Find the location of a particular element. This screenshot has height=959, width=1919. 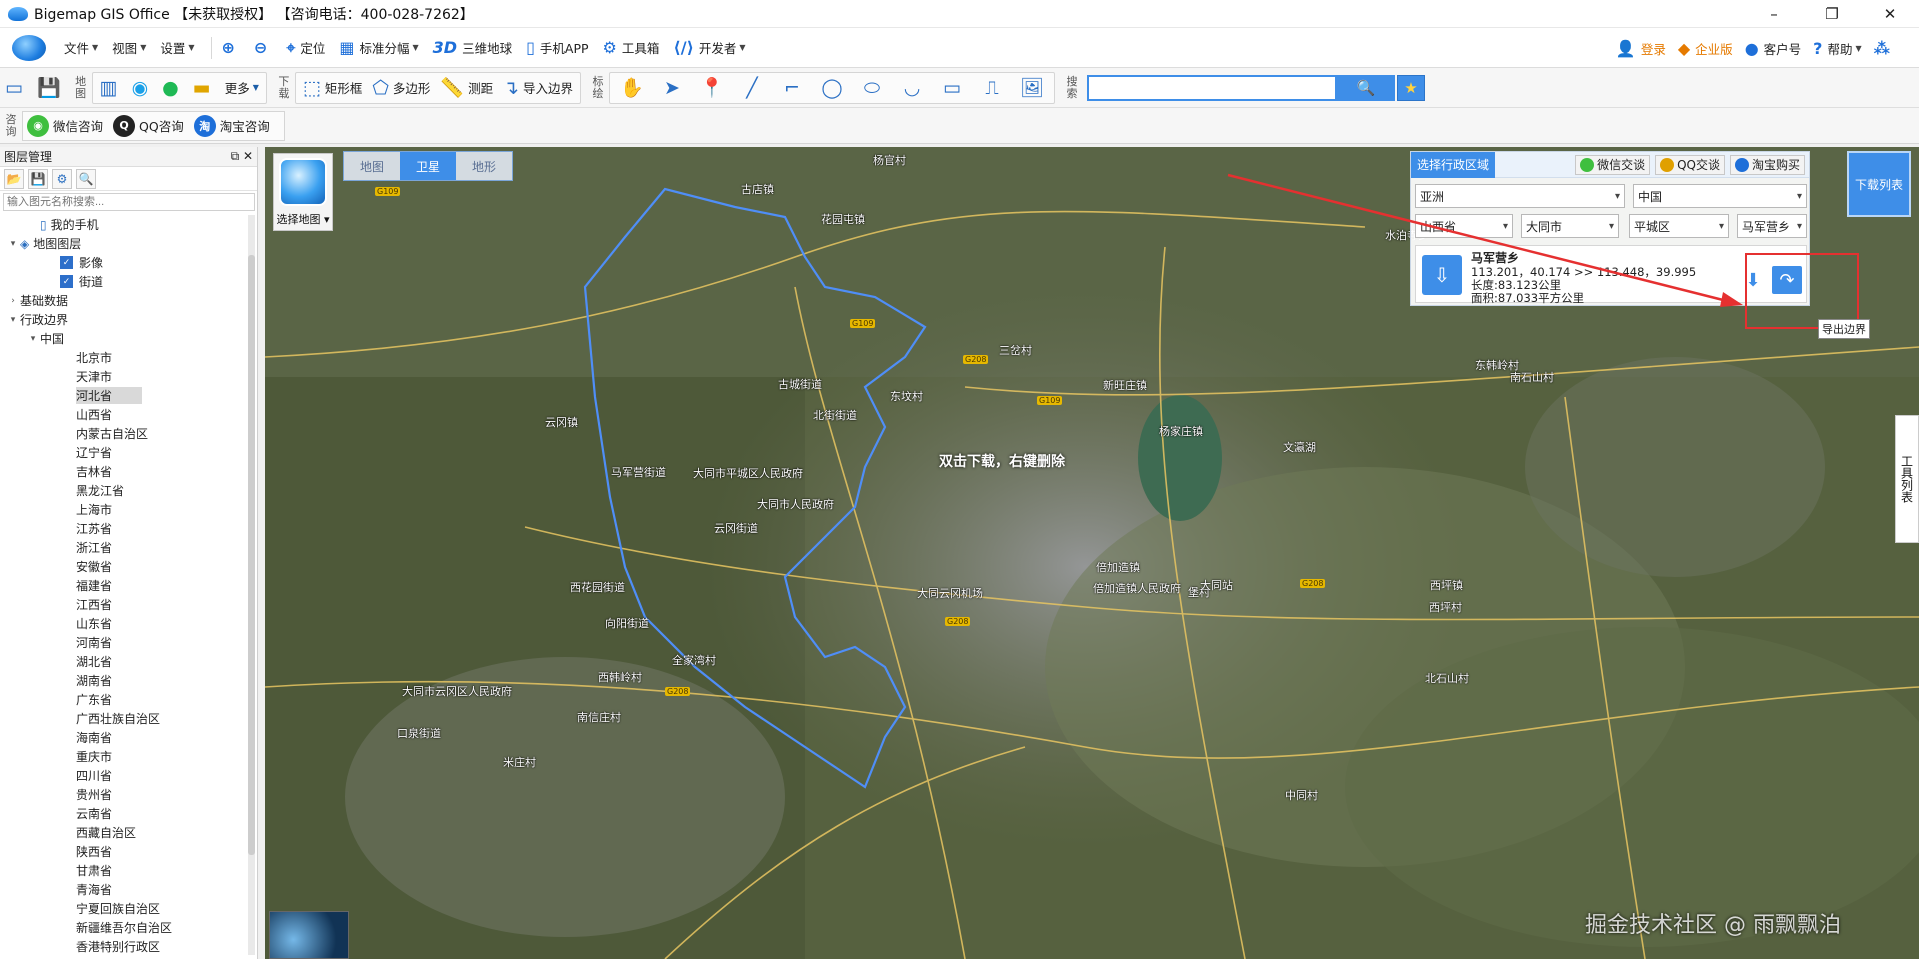

country-select: 中国 is located at coordinates (1720, 196).